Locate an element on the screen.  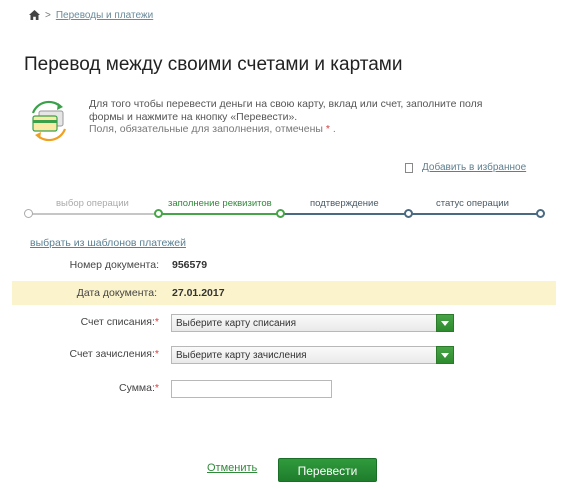
doc-date-value: 27.01.2017 is located at coordinates (198, 293).